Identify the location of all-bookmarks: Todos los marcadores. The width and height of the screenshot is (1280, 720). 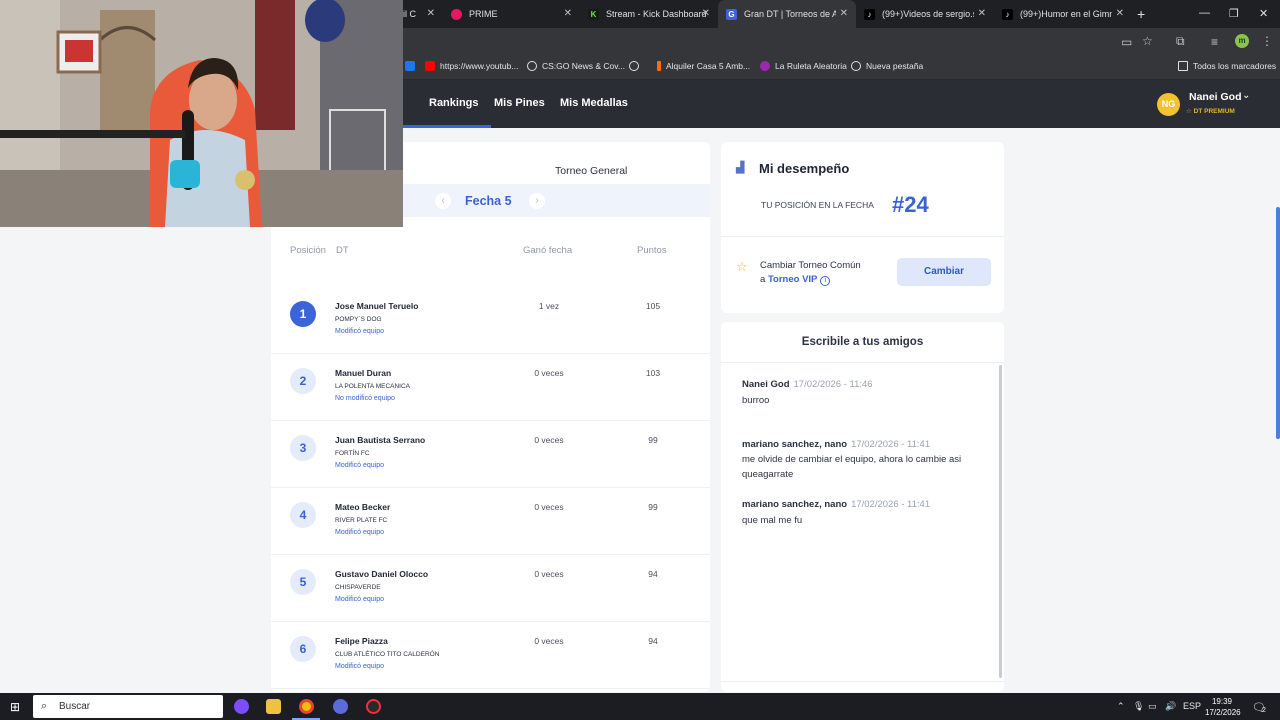
(1227, 66).